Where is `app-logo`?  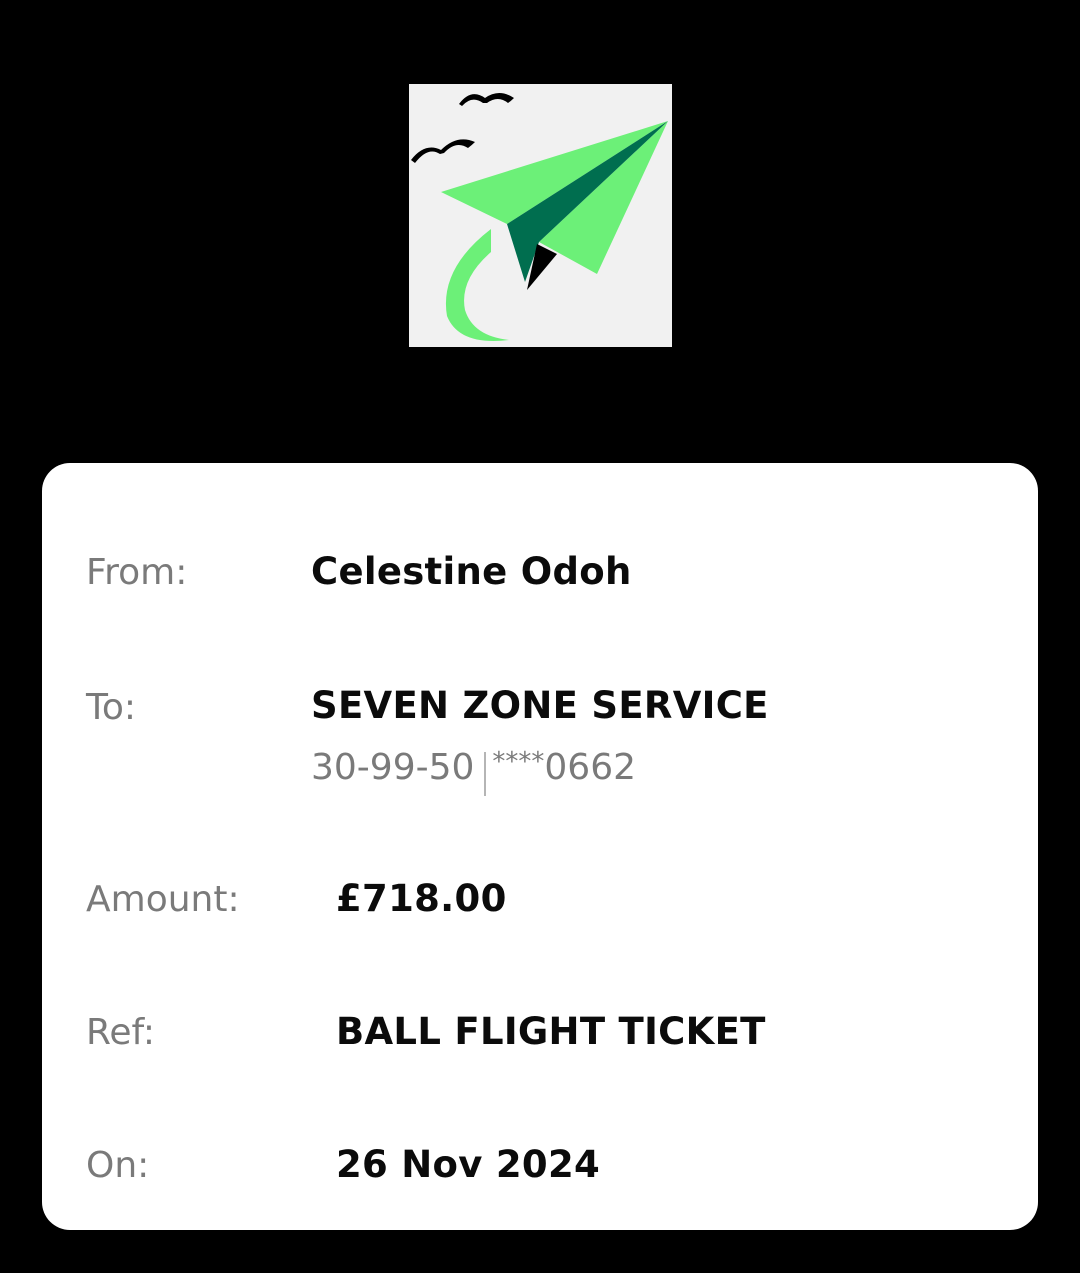
app-logo is located at coordinates (540, 215).